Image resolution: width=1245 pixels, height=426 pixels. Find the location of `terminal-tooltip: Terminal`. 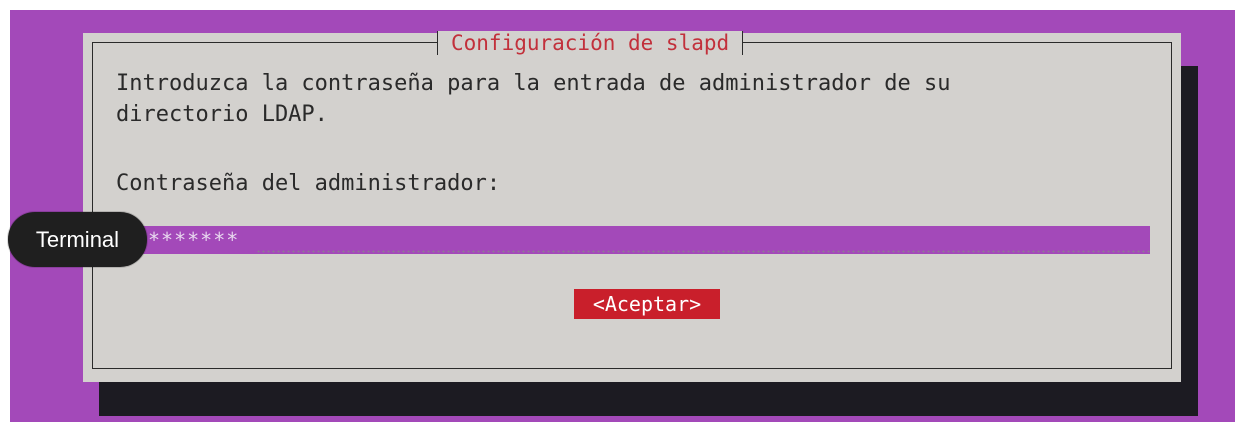

terminal-tooltip: Terminal is located at coordinates (77, 239).